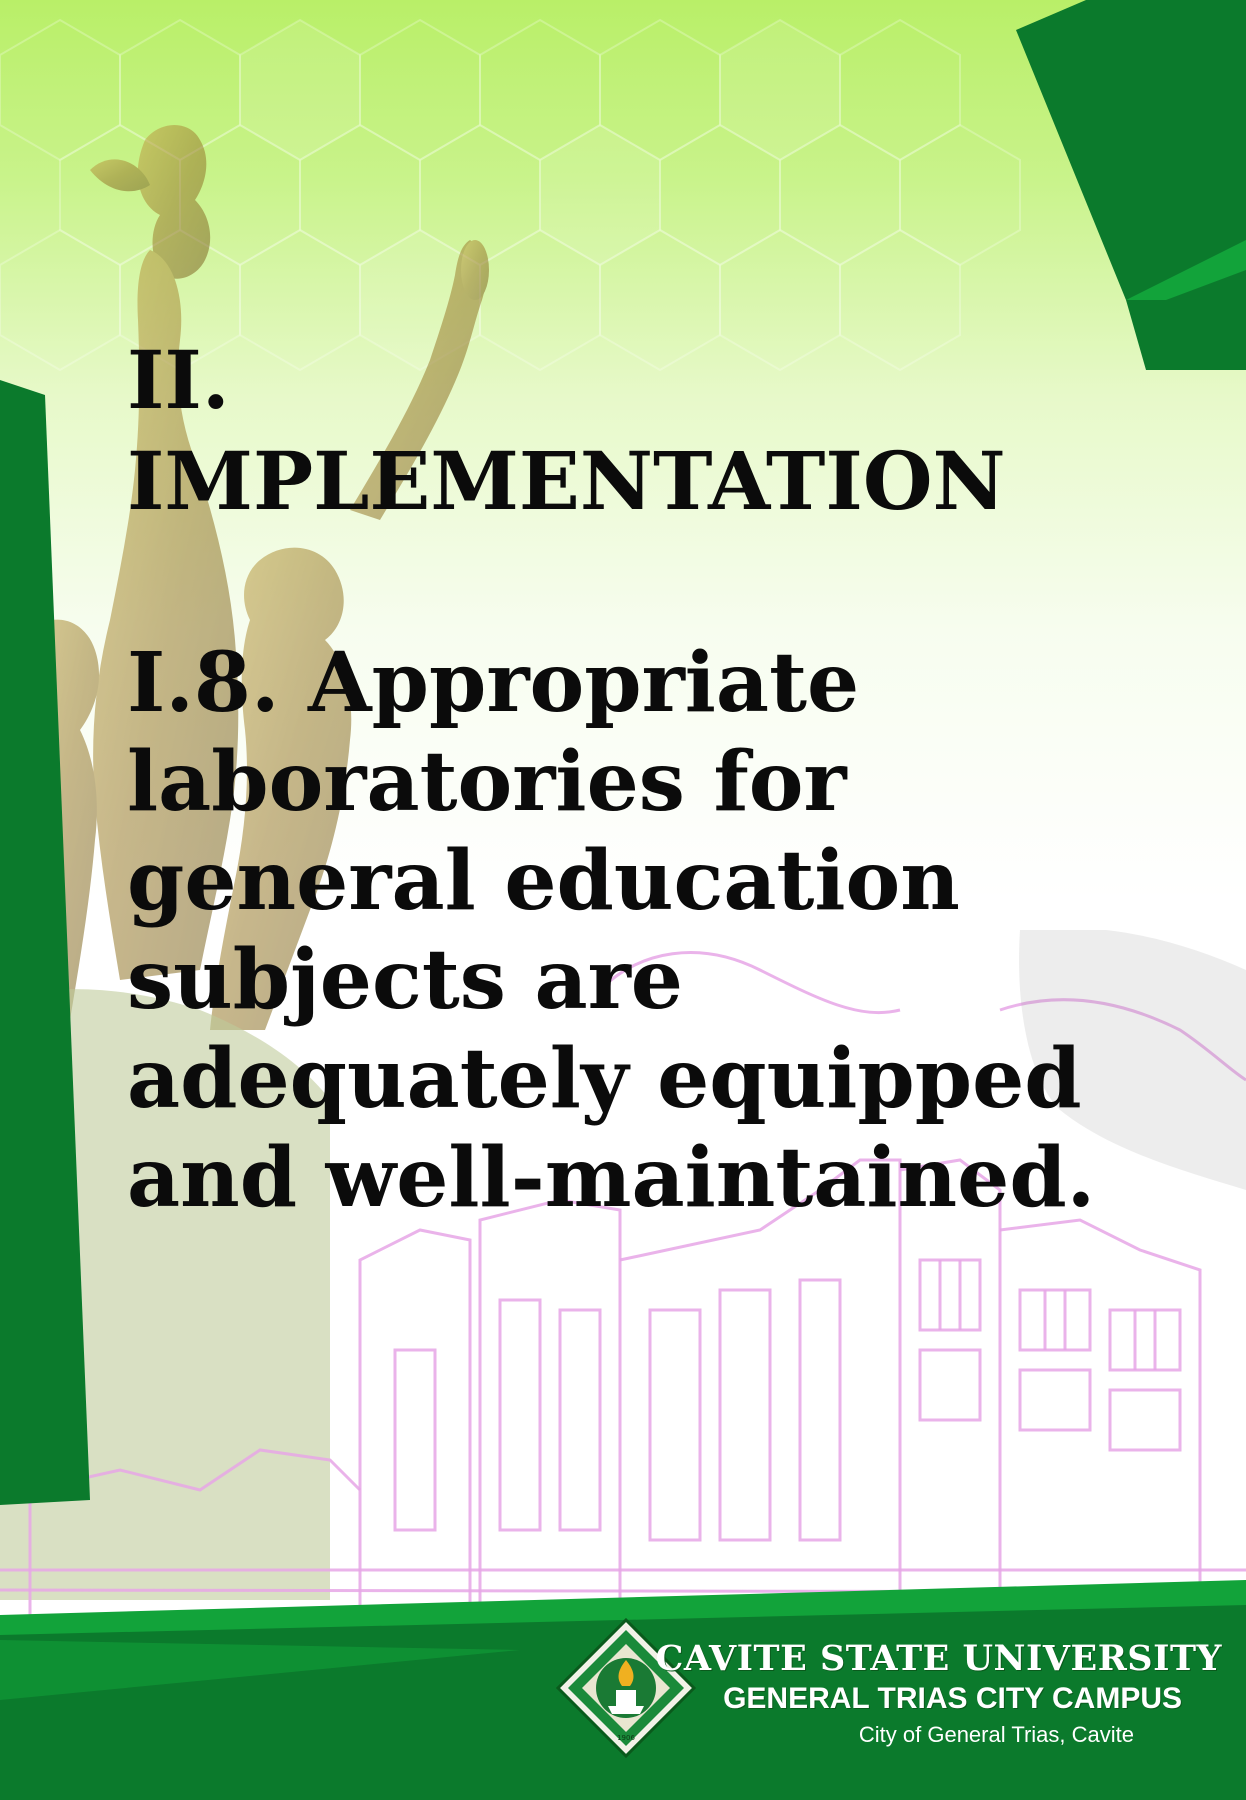 This screenshot has width=1246, height=1800. Describe the element at coordinates (566, 481) in the screenshot. I see `section-title: IMPLEMENTATION` at that location.